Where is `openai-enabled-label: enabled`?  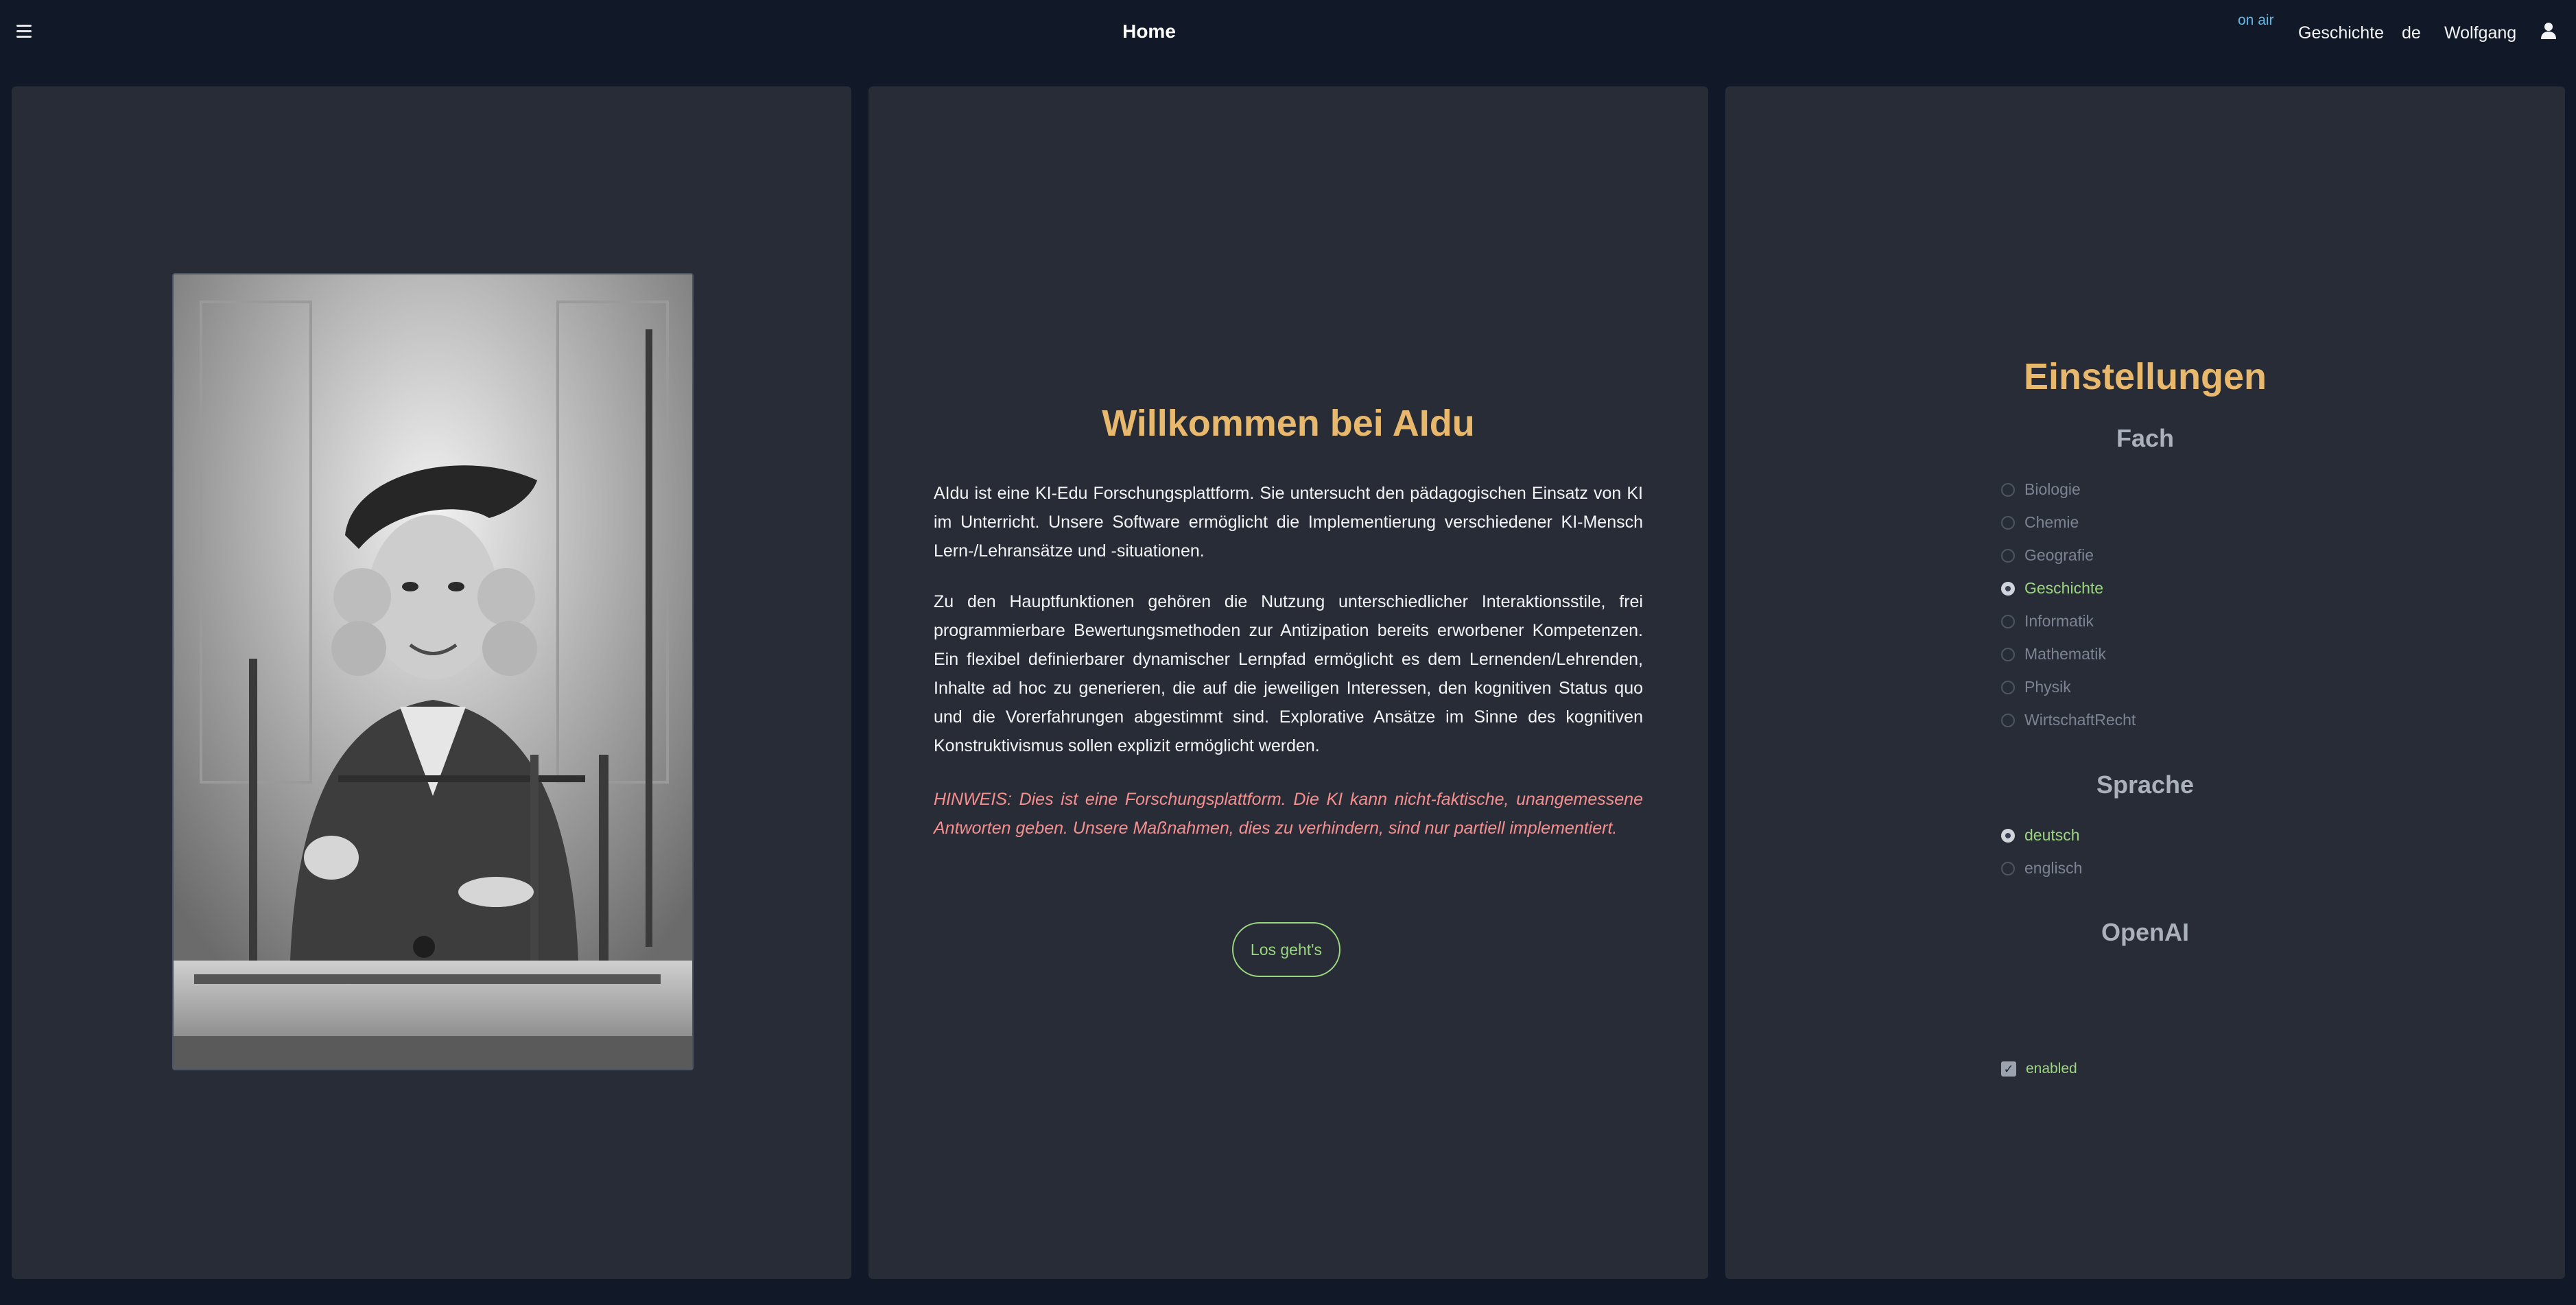
openai-enabled-label: enabled is located at coordinates (2051, 1069).